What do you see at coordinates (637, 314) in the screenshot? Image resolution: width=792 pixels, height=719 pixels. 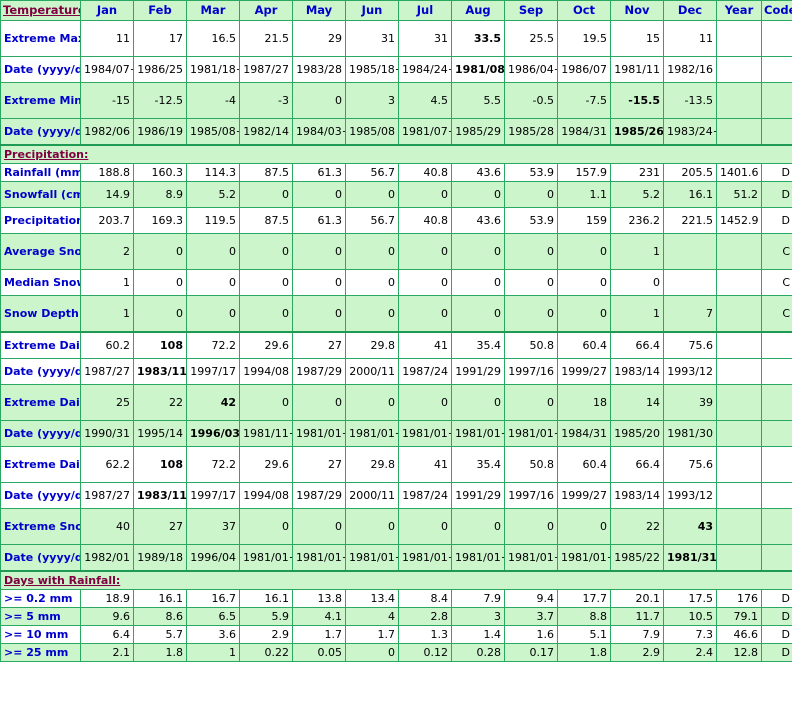 I see `cell-snow-depth-month-end-nov: 1` at bounding box center [637, 314].